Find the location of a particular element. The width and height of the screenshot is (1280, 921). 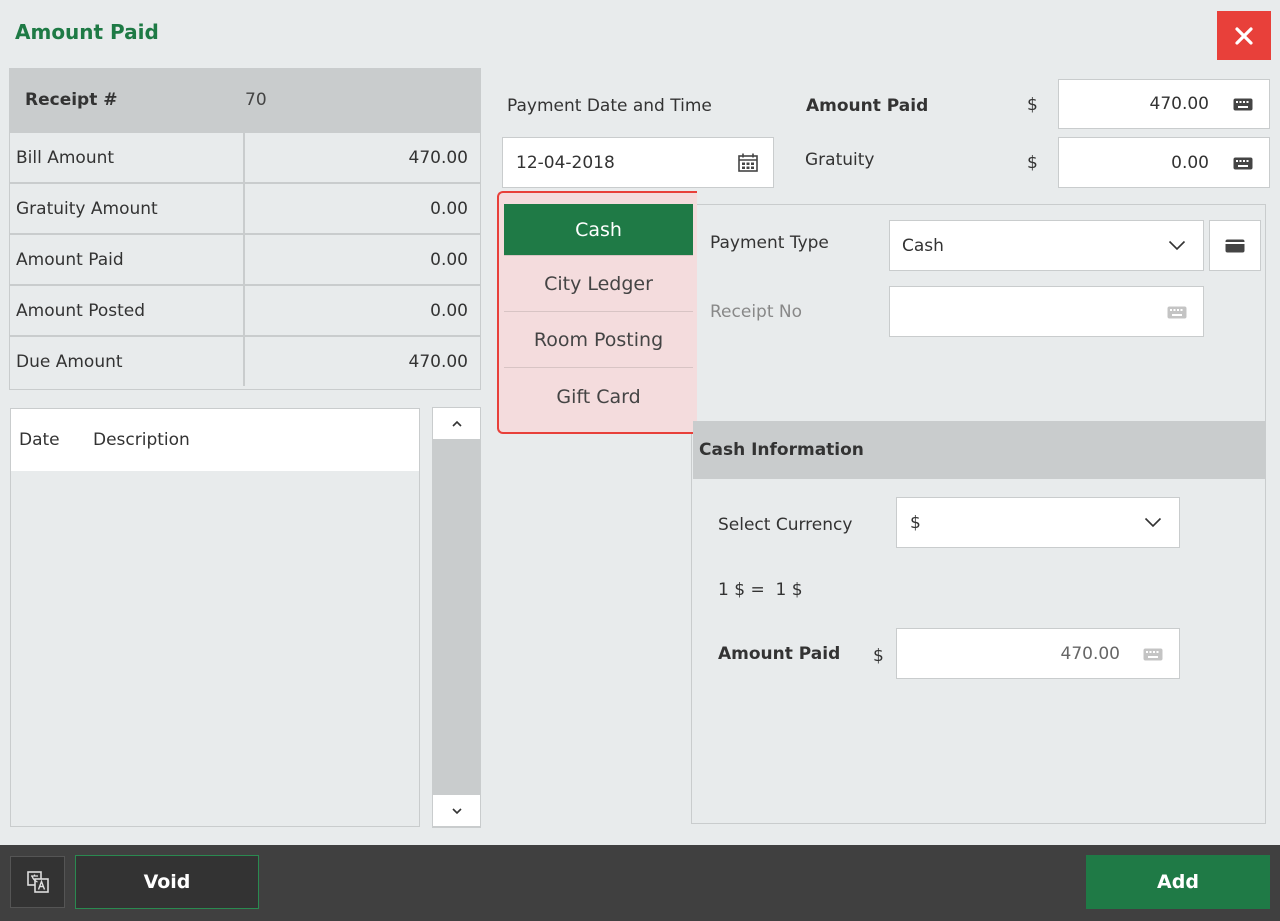

payment-method-tabs: Cash City Ledger Room Posting Gift Card is located at coordinates (597, 312).